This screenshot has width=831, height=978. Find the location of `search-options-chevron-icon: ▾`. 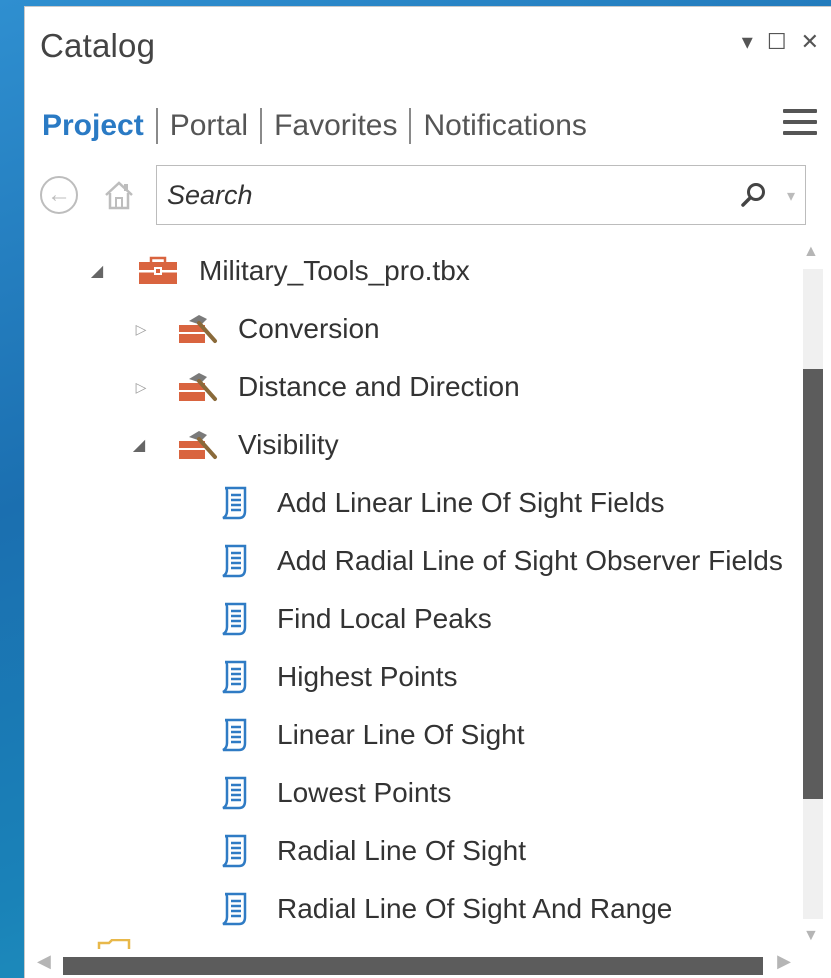

search-options-chevron-icon: ▾ is located at coordinates (791, 196).